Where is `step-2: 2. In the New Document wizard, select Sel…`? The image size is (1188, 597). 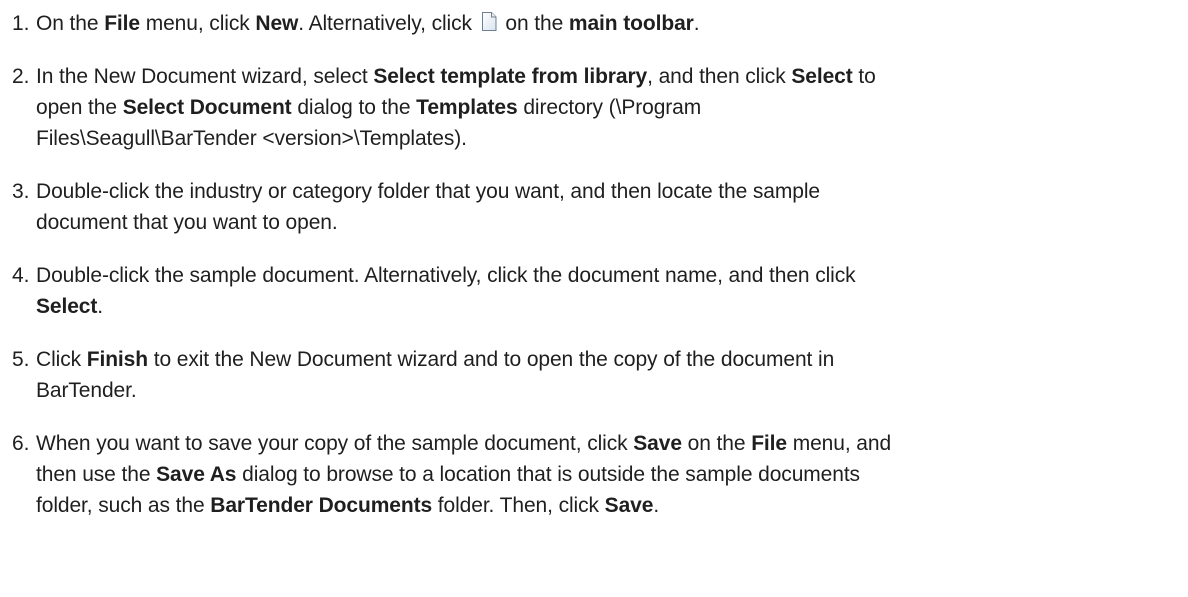
step-2: 2. In the New Document wizard, select Sel… is located at coordinates (582, 107).